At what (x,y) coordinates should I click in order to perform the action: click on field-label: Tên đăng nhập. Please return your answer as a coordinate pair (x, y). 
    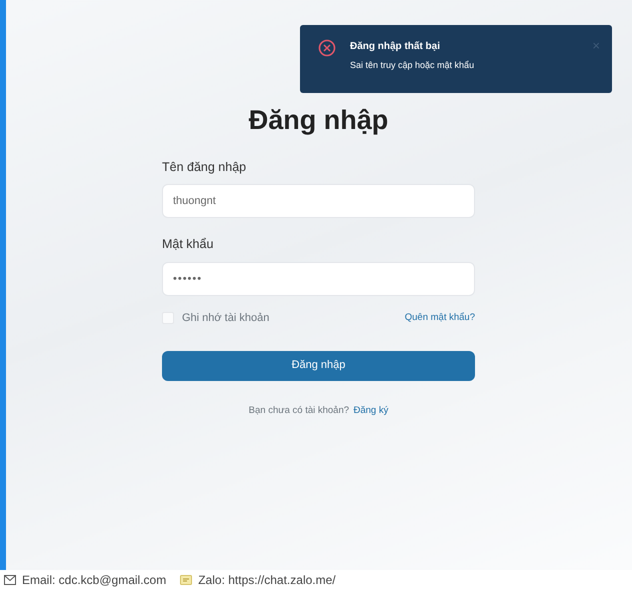
    Looking at the image, I should click on (204, 167).